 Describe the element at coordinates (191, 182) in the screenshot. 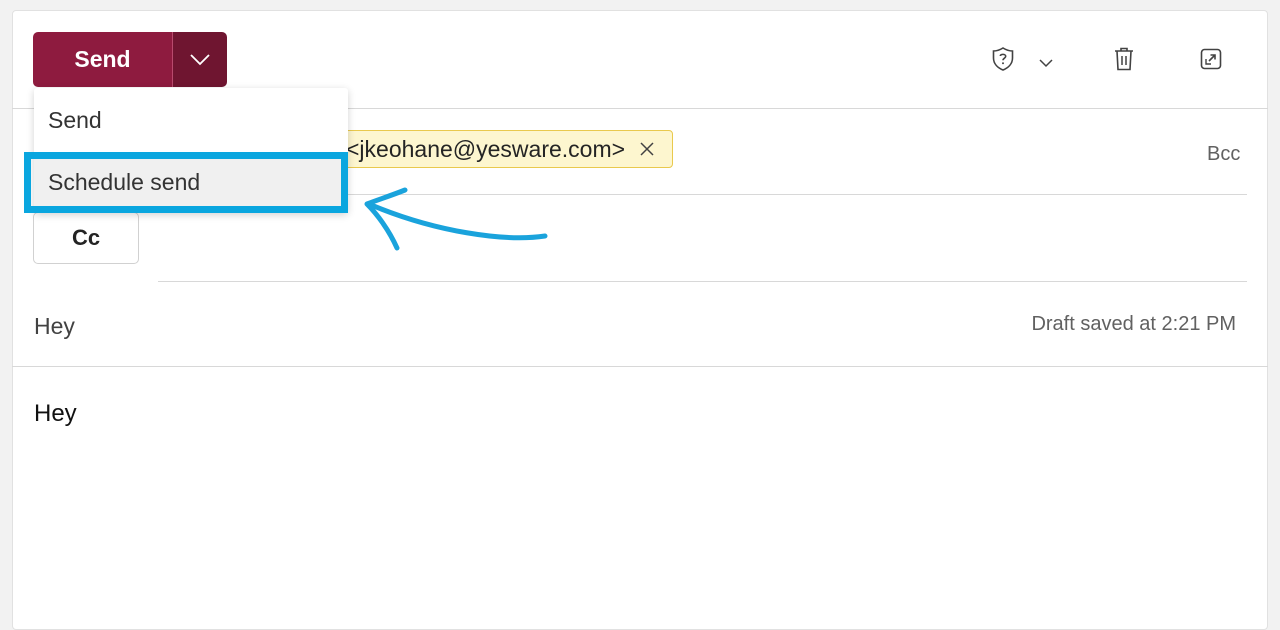

I see `menu-item-schedule-send: Schedule send` at that location.